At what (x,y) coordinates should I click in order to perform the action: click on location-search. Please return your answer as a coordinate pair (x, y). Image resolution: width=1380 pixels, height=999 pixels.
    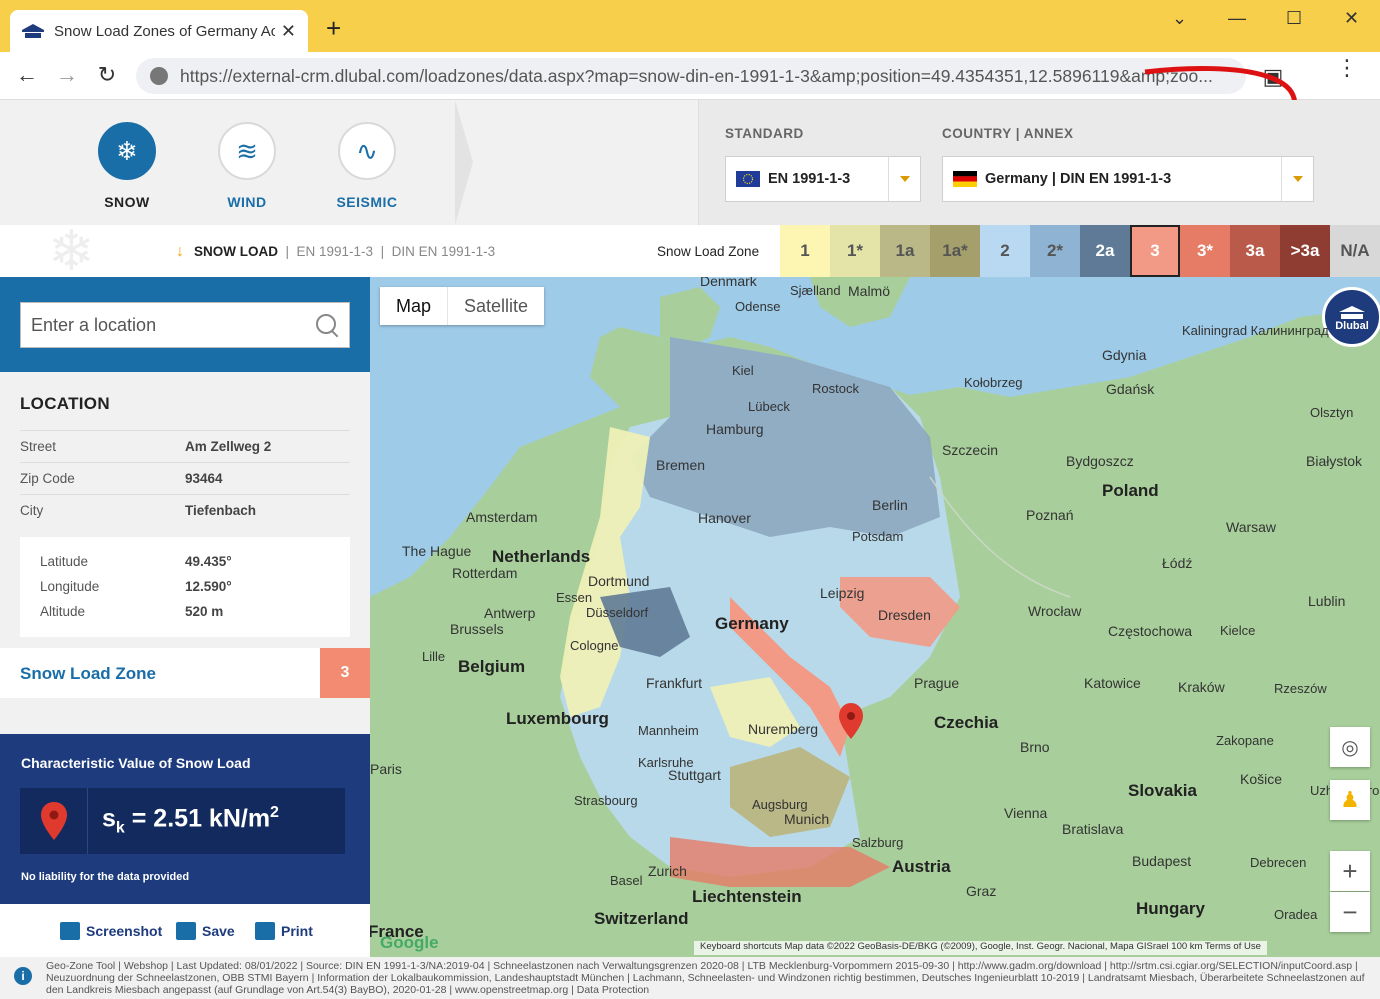
    Looking at the image, I should click on (185, 325).